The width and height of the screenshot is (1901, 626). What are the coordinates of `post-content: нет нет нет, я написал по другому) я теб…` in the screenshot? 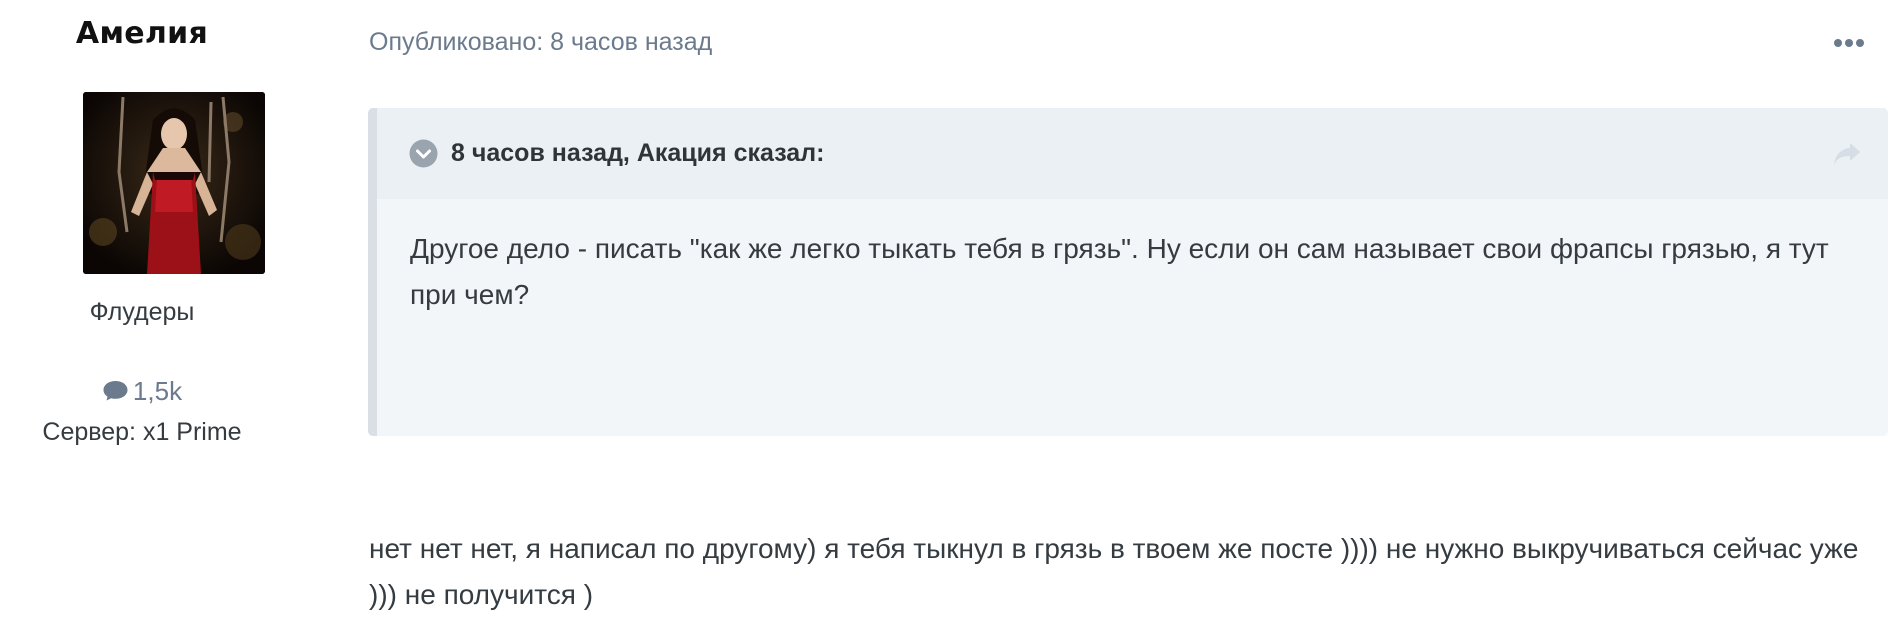 It's located at (1114, 571).